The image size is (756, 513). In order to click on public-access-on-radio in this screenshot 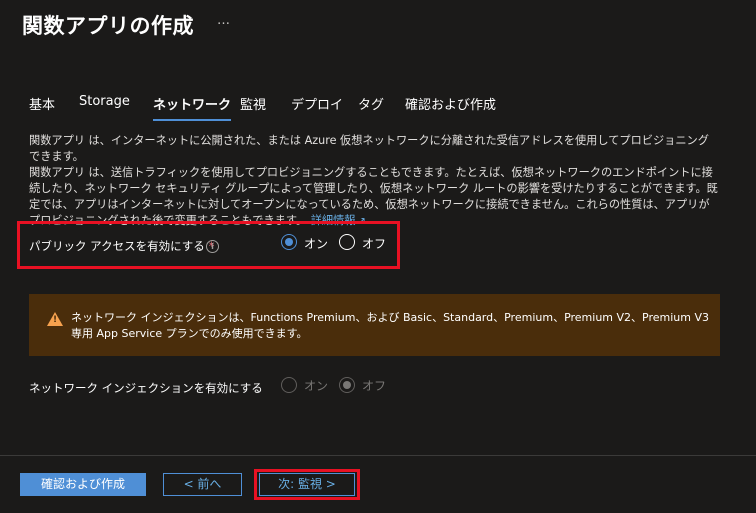, I will do `click(289, 242)`.